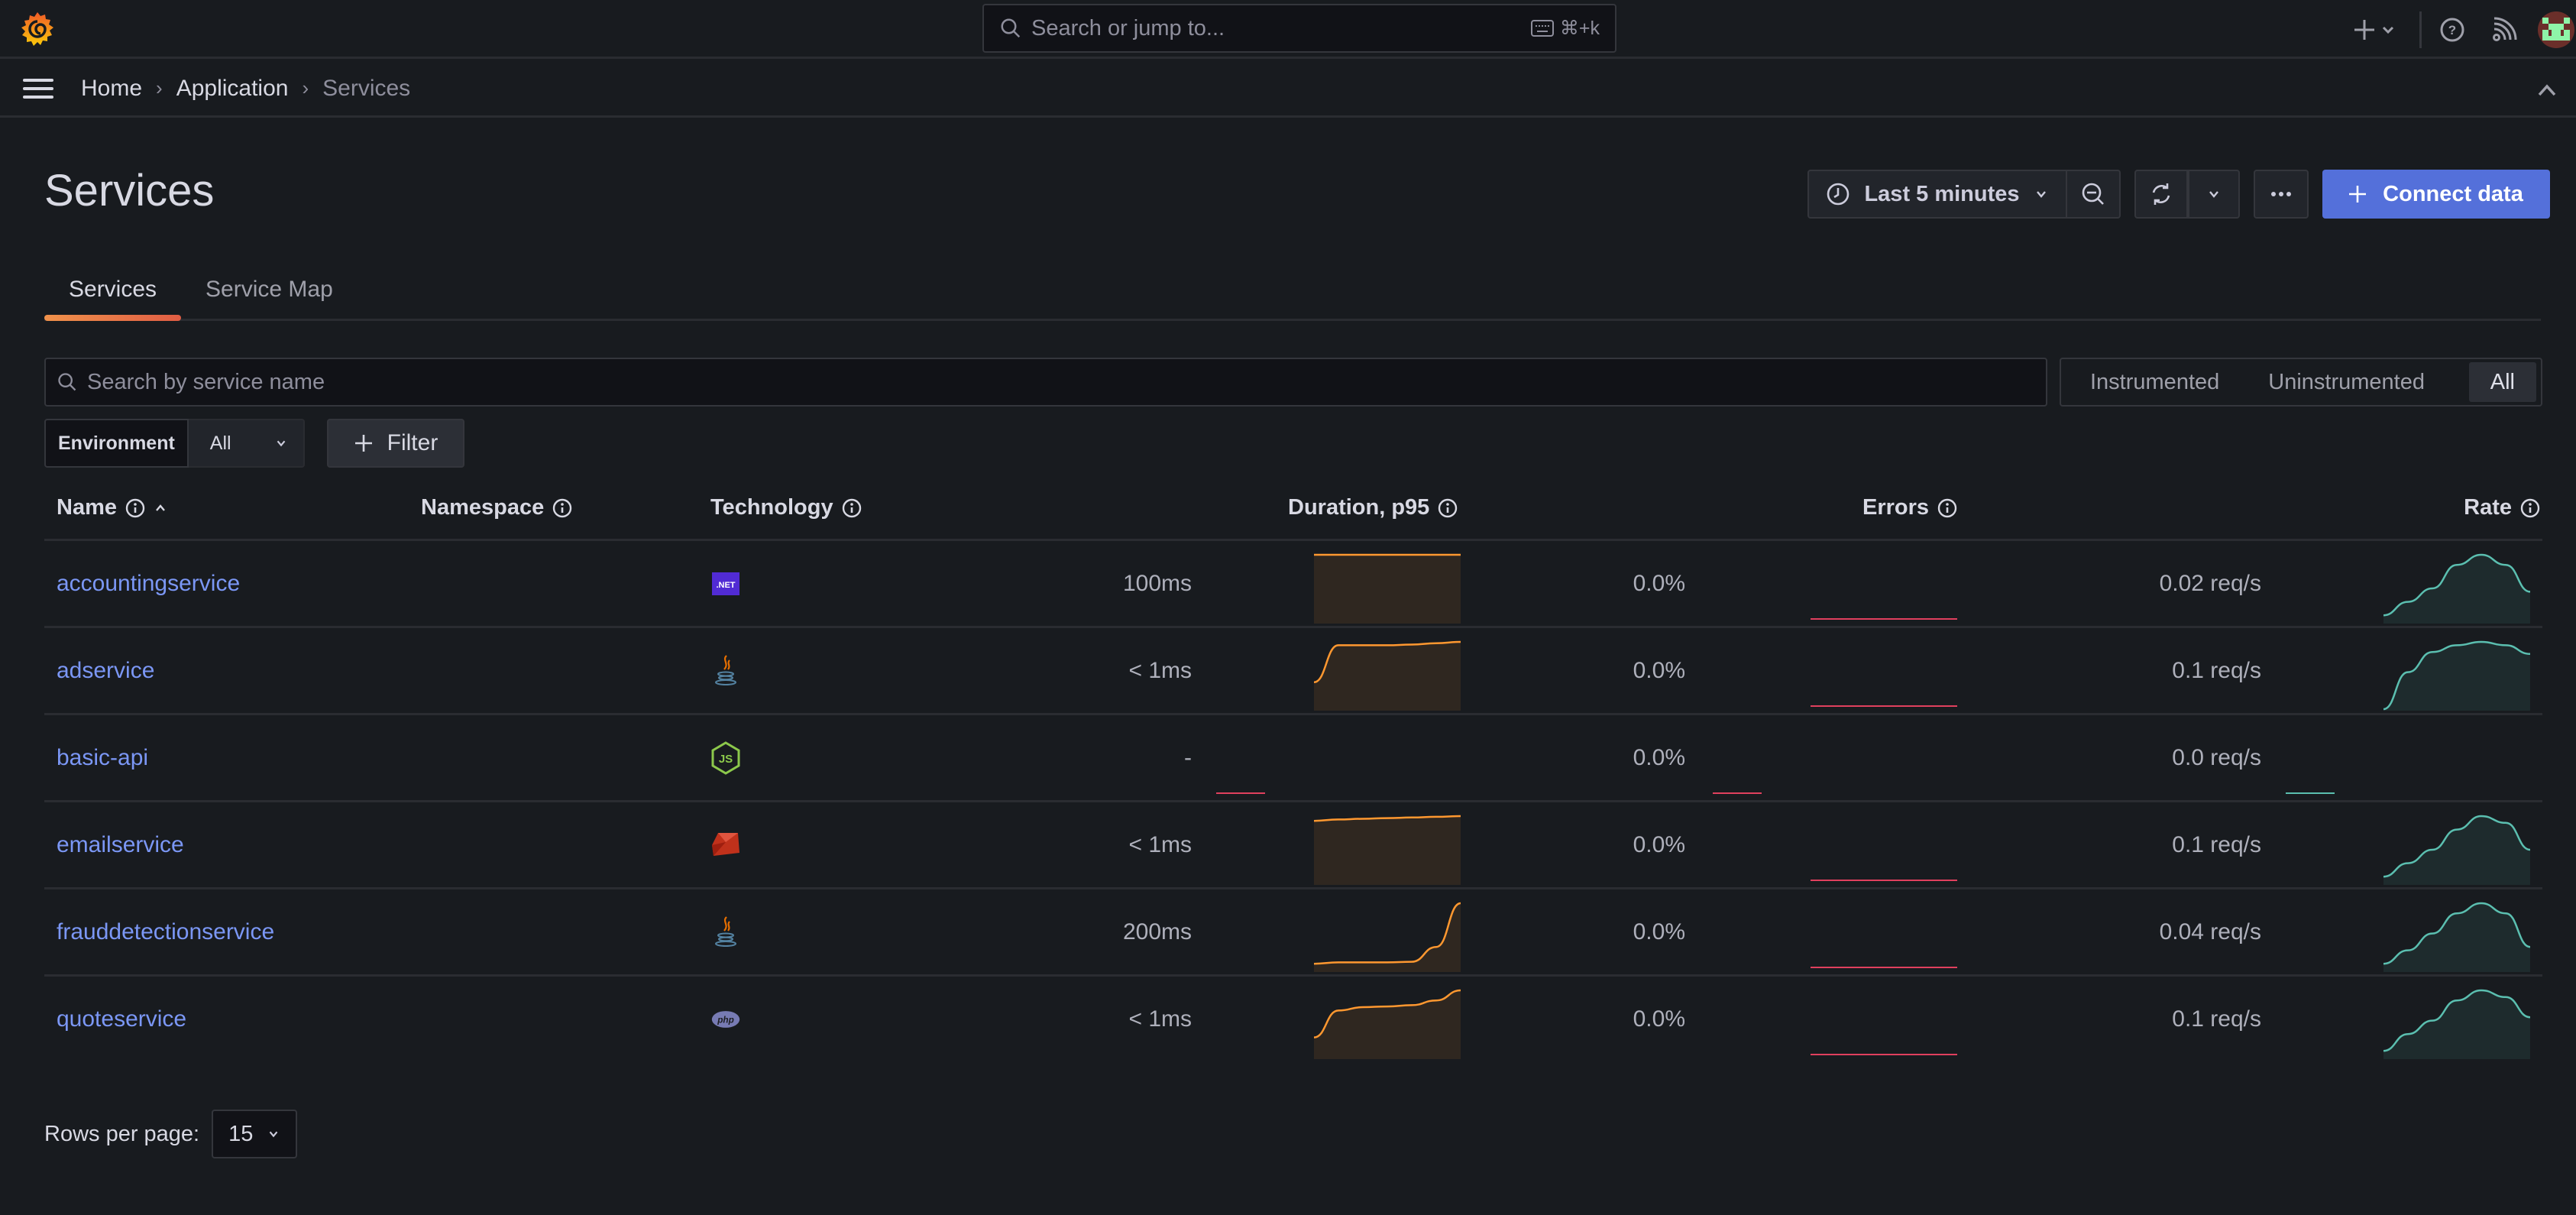 The image size is (2576, 1215). I want to click on svg-text: php, so click(725, 1020).